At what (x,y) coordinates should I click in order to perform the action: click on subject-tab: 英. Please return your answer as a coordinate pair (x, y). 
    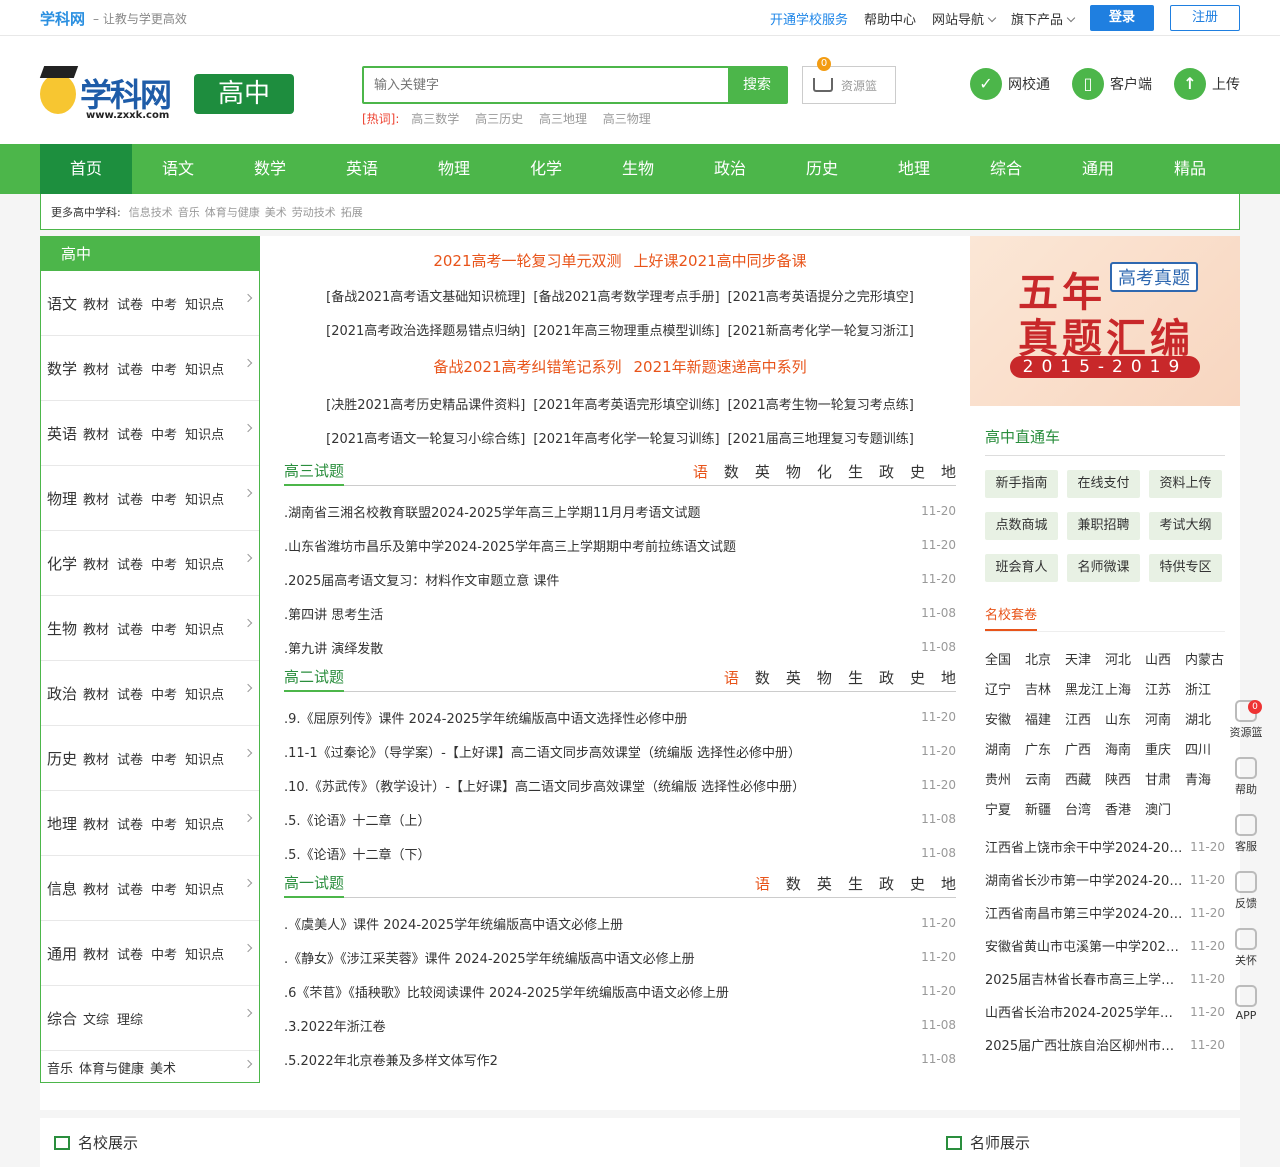
    Looking at the image, I should click on (793, 677).